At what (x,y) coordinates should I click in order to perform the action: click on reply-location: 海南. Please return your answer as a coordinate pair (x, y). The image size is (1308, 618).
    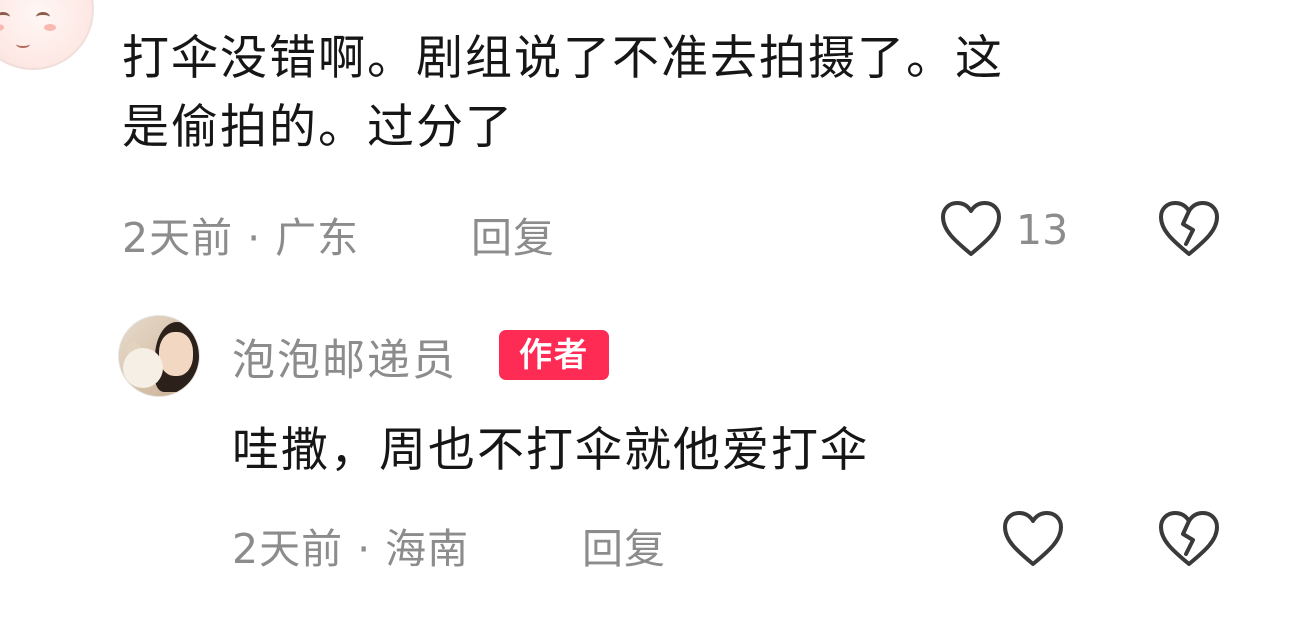
    Looking at the image, I should click on (427, 549).